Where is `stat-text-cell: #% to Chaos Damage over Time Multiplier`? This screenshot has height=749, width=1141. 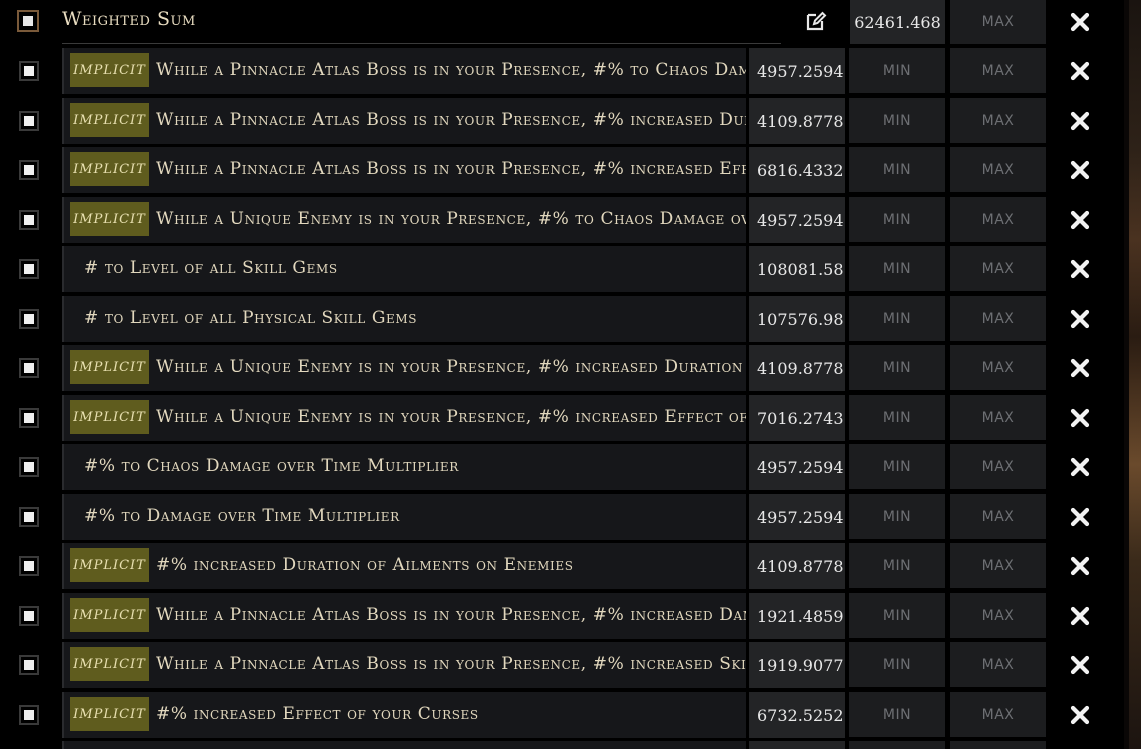 stat-text-cell: #% to Chaos Damage over Time Multiplier is located at coordinates (404, 467).